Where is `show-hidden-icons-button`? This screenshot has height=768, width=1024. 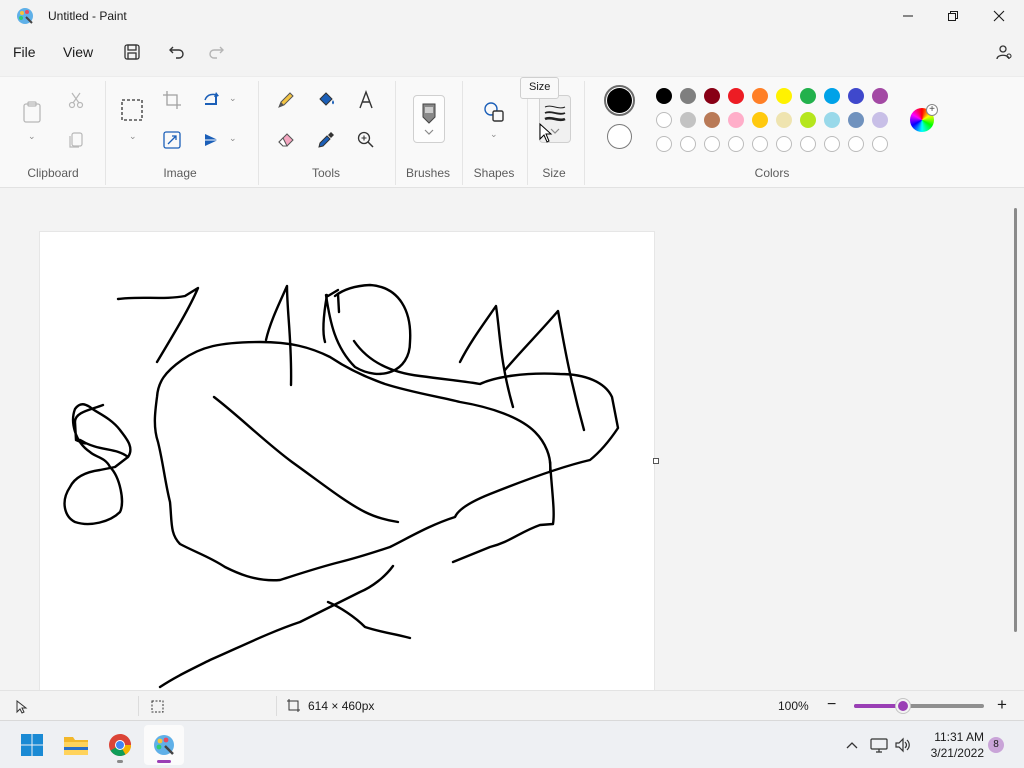
show-hidden-icons-button is located at coordinates (852, 745).